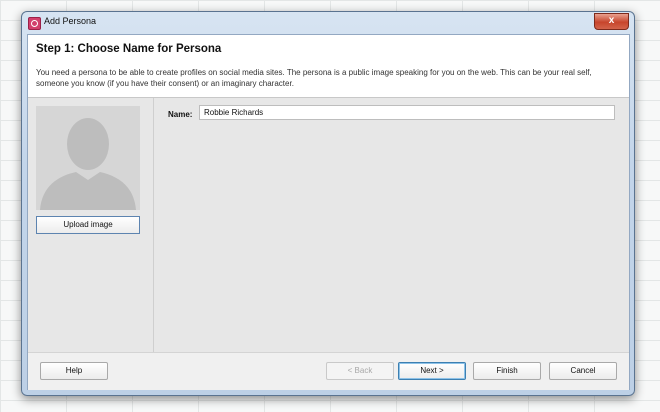 Image resolution: width=660 pixels, height=412 pixels. Describe the element at coordinates (88, 158) in the screenshot. I see `avatar-placeholder-icon` at that location.